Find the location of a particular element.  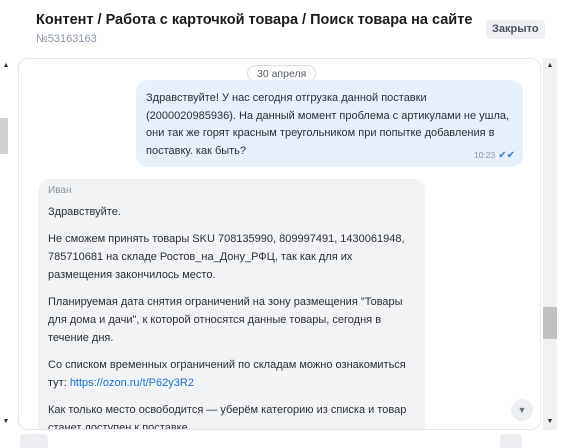

left-scroll-down-icon: ▼ is located at coordinates (6, 422).